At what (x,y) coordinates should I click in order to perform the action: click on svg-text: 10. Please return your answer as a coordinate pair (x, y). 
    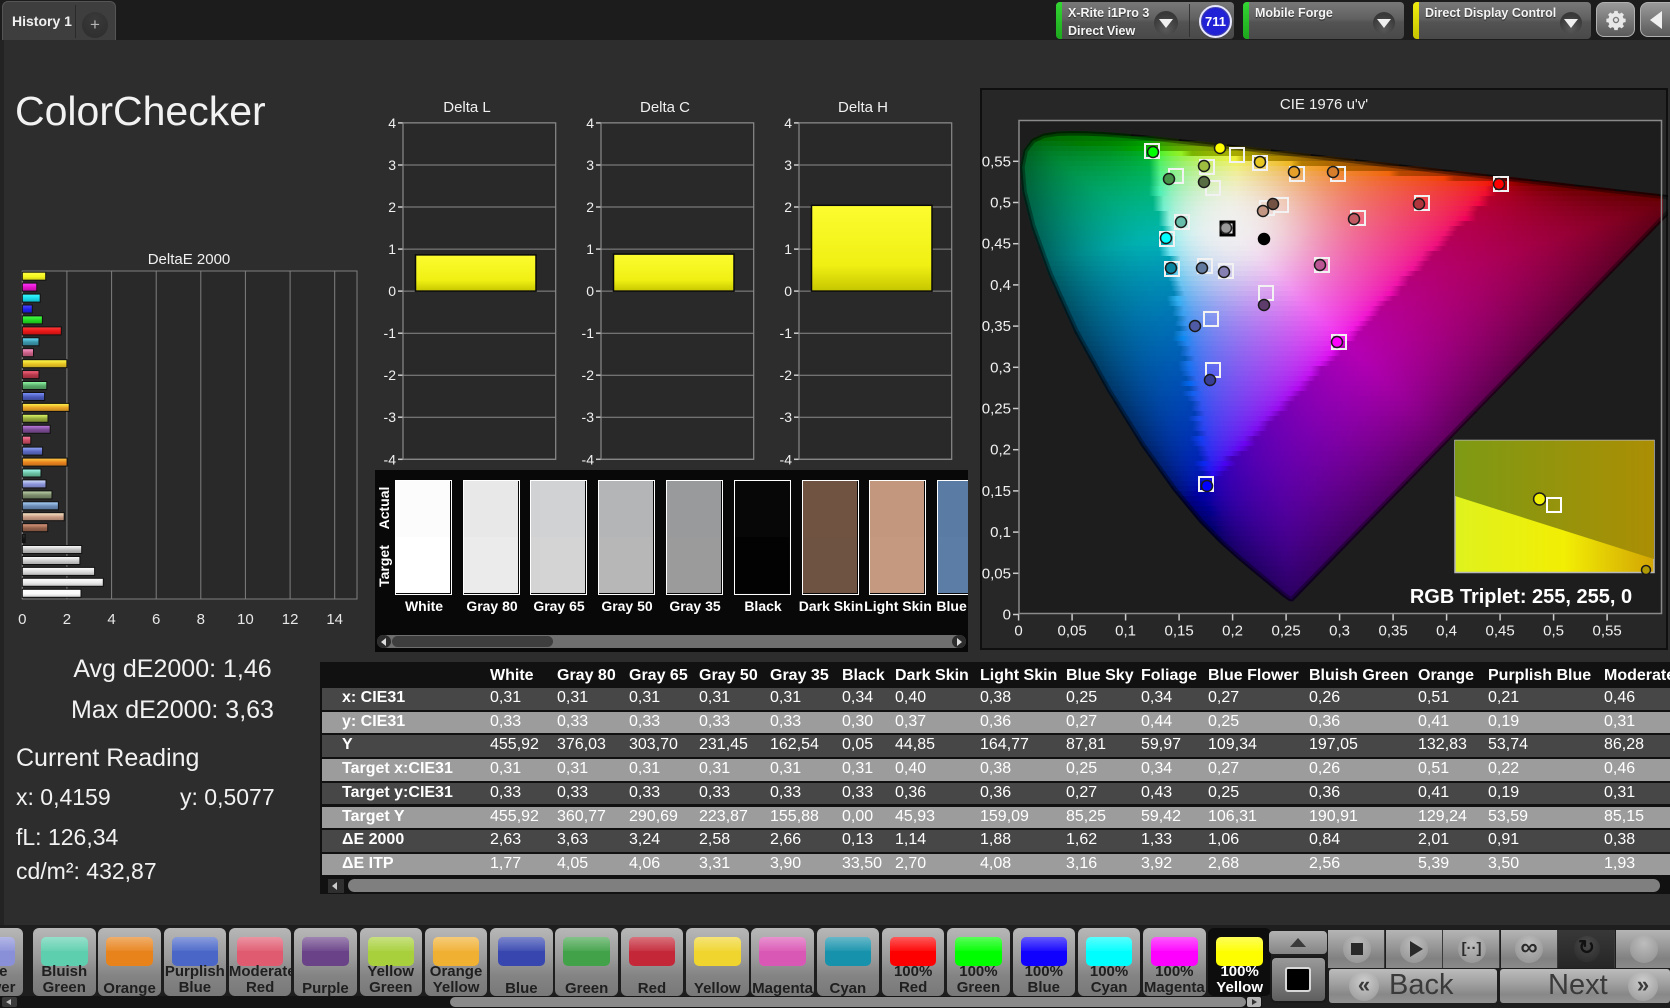
    Looking at the image, I should click on (245, 619).